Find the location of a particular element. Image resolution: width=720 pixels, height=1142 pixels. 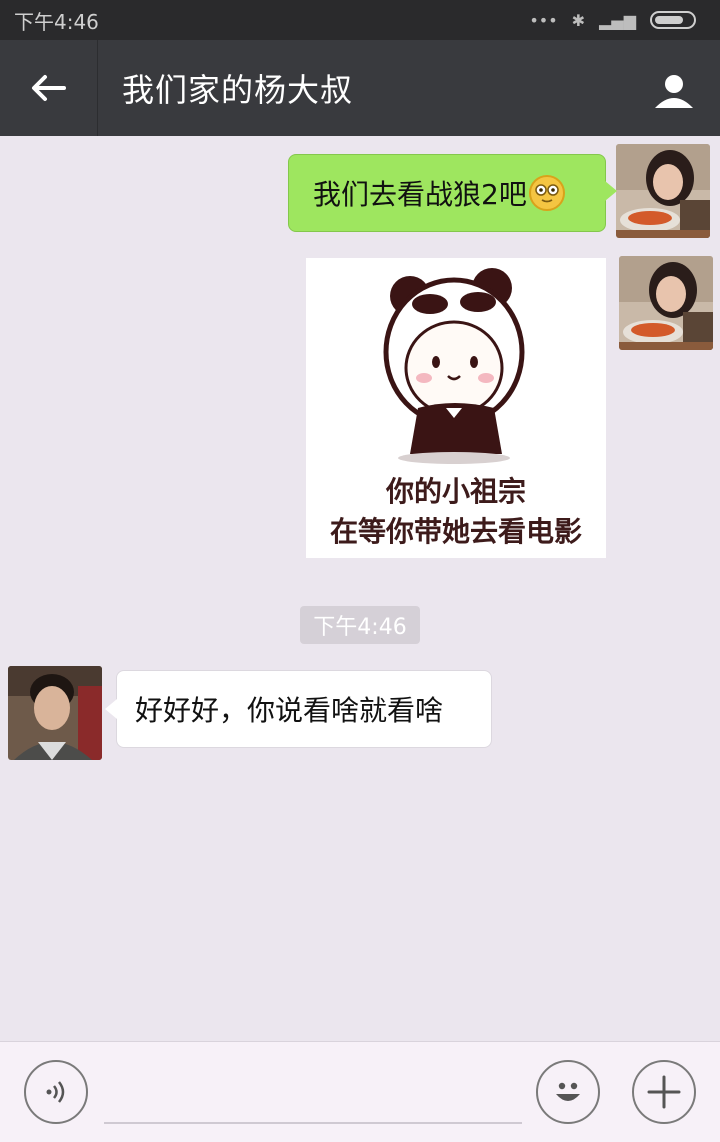

emoji-button is located at coordinates (568, 1092).